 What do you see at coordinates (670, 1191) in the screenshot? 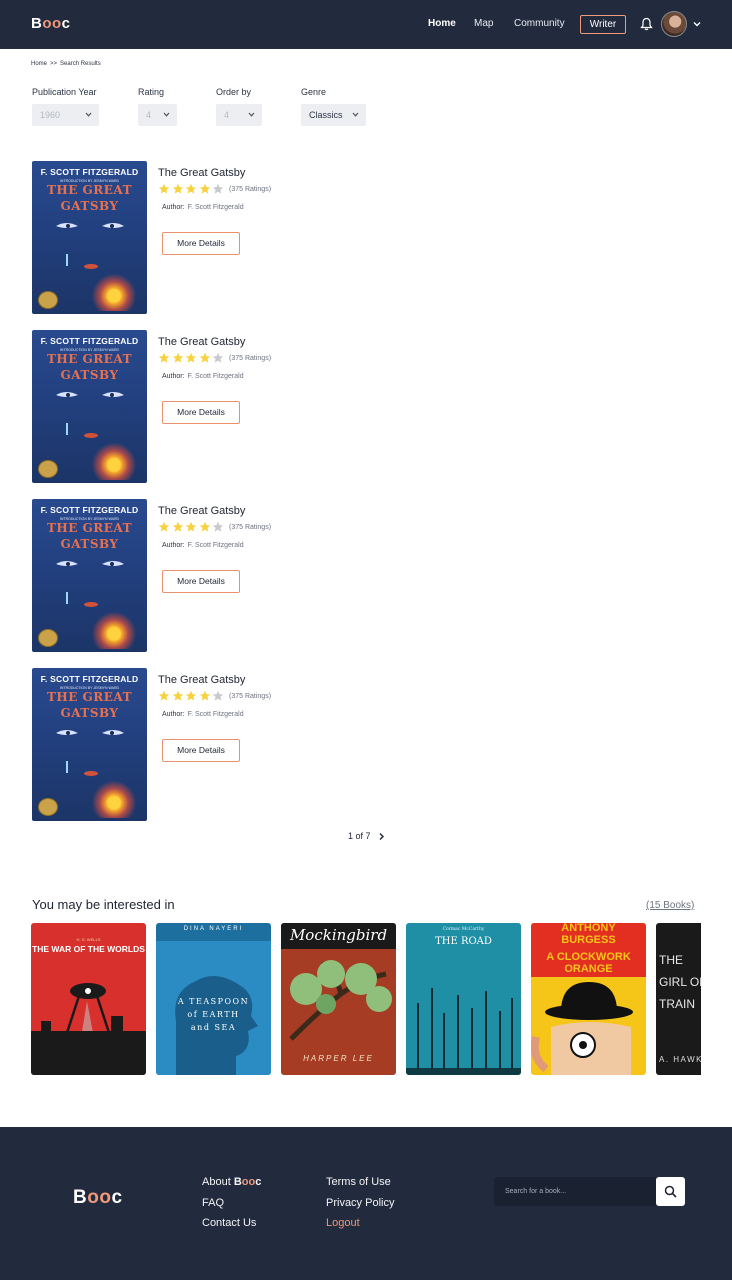
I see `footer-search-button` at bounding box center [670, 1191].